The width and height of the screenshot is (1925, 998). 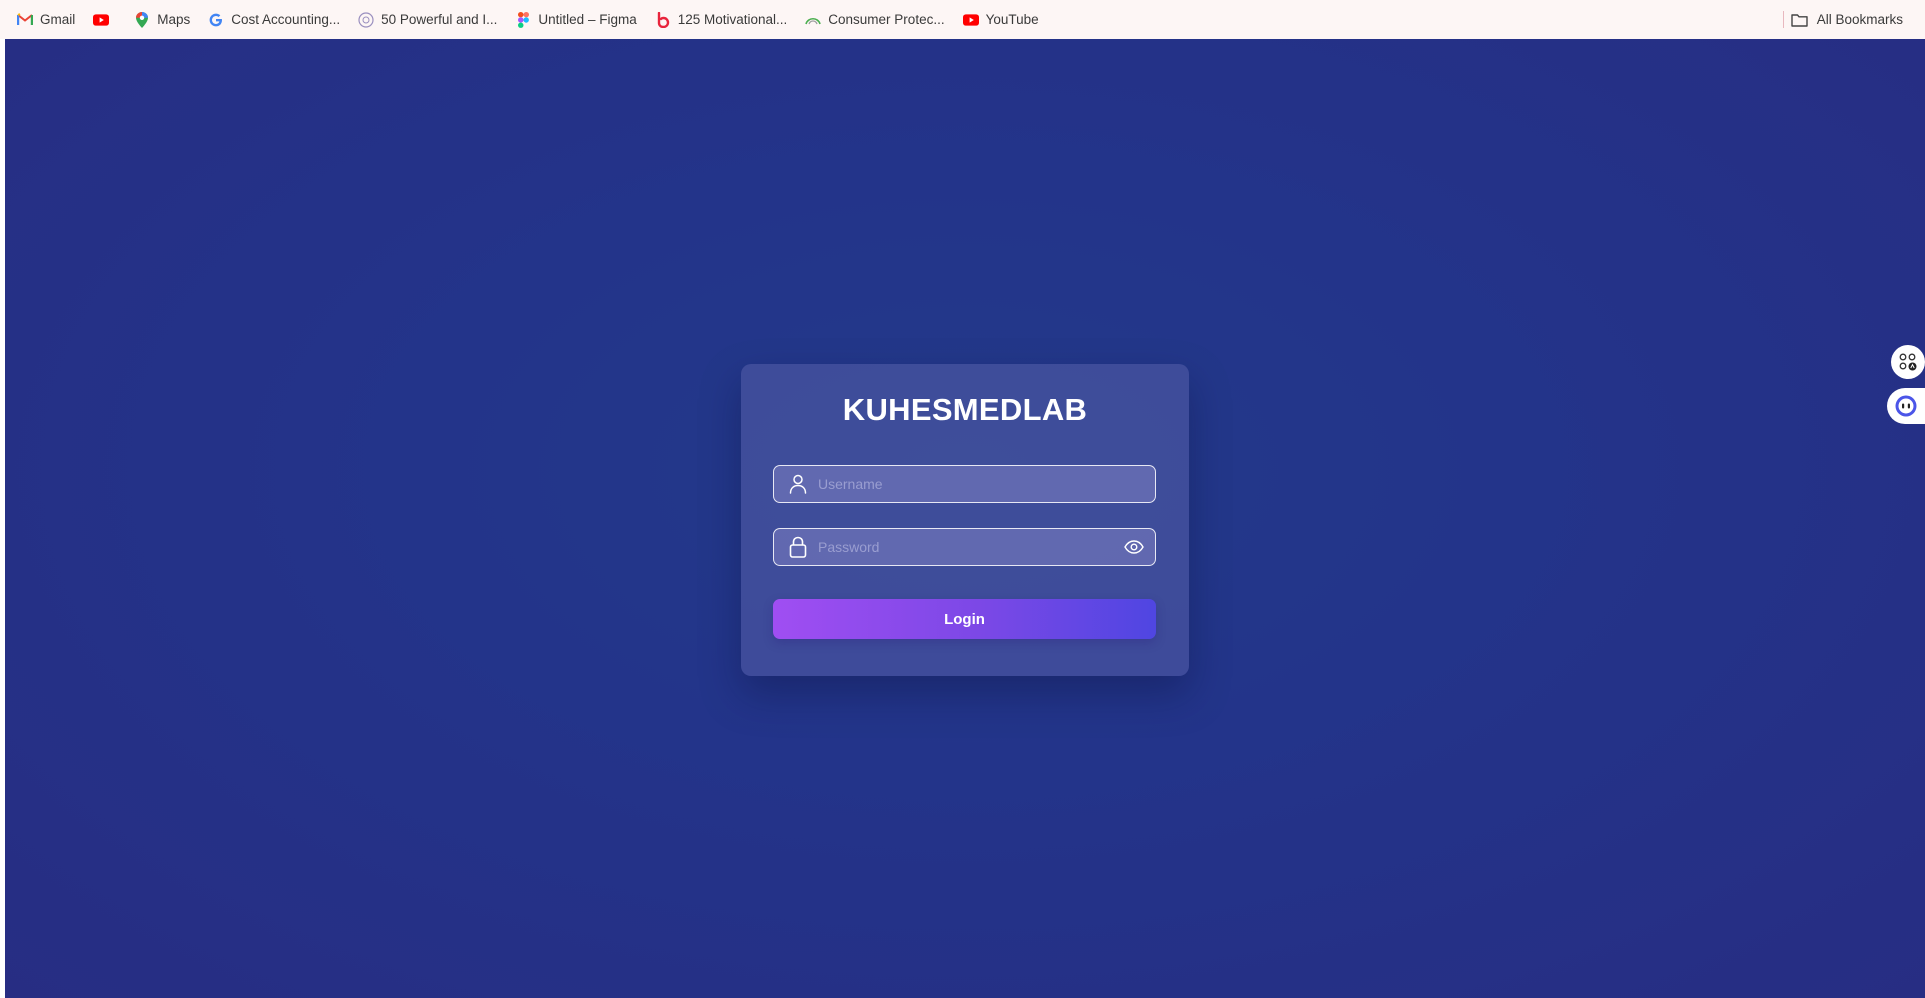 I want to click on username-field, so click(x=964, y=484).